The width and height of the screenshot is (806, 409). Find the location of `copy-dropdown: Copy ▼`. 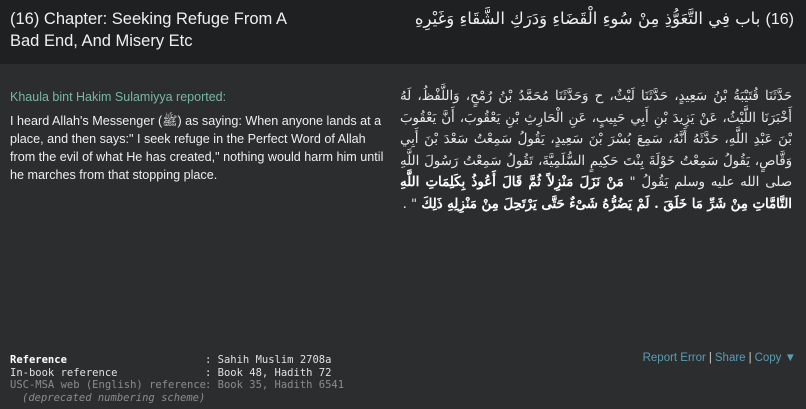

copy-dropdown: Copy ▼ is located at coordinates (775, 358).